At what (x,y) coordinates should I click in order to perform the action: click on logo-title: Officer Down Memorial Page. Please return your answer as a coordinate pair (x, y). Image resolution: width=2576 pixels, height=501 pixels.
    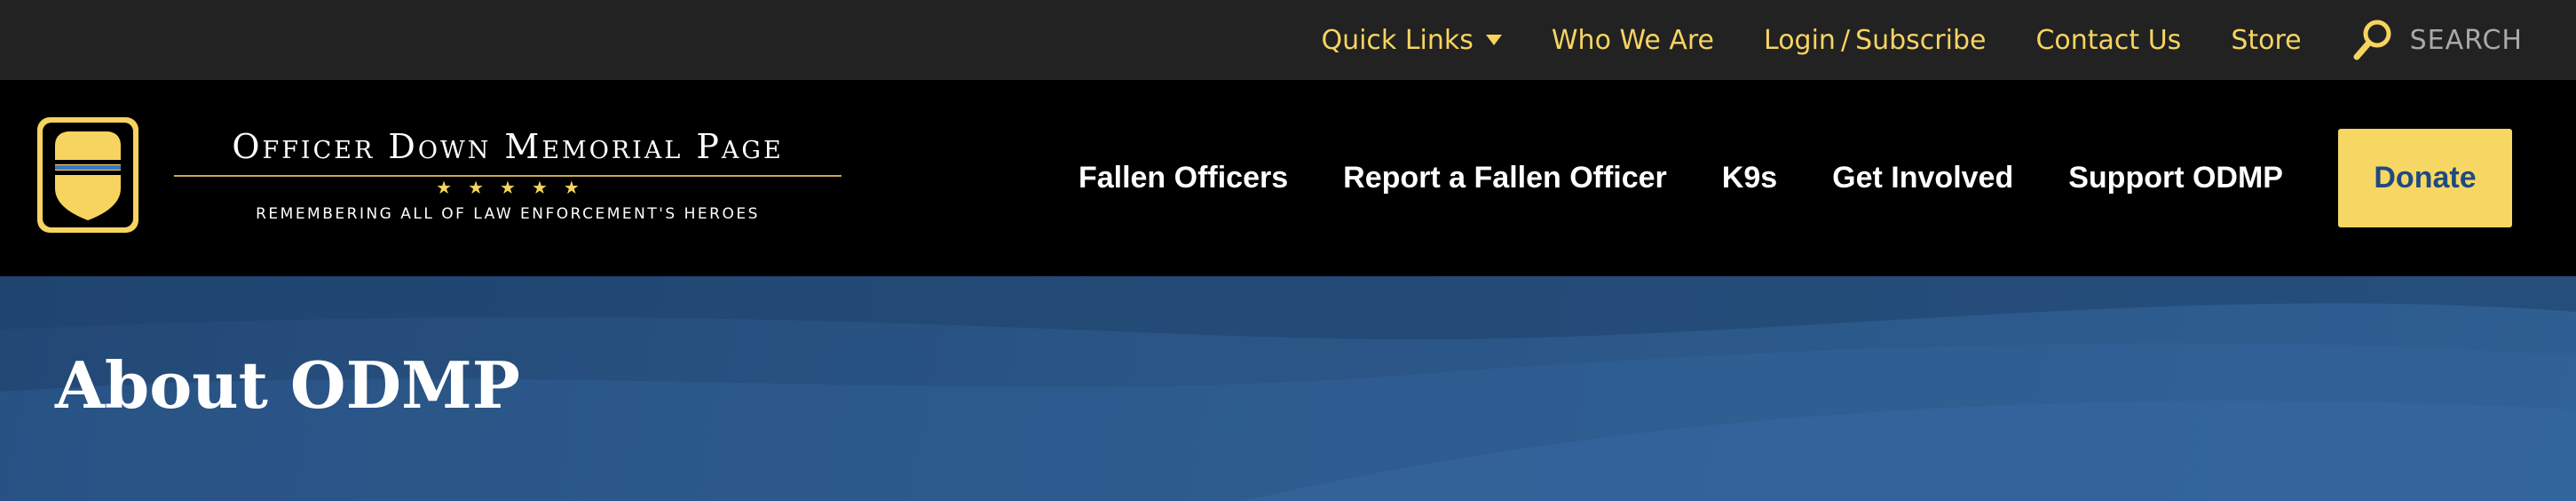
    Looking at the image, I should click on (508, 146).